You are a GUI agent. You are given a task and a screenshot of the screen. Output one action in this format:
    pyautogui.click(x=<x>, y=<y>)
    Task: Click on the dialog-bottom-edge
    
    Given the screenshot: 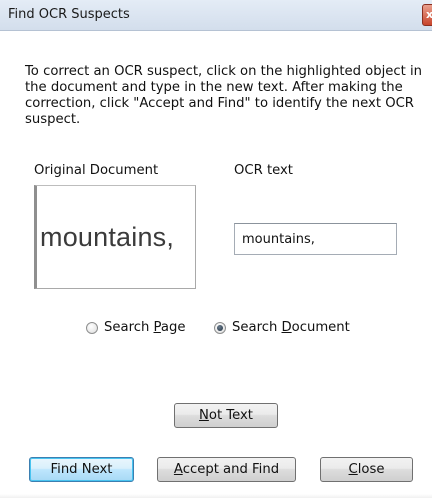 What is the action you would take?
    pyautogui.click(x=216, y=496)
    